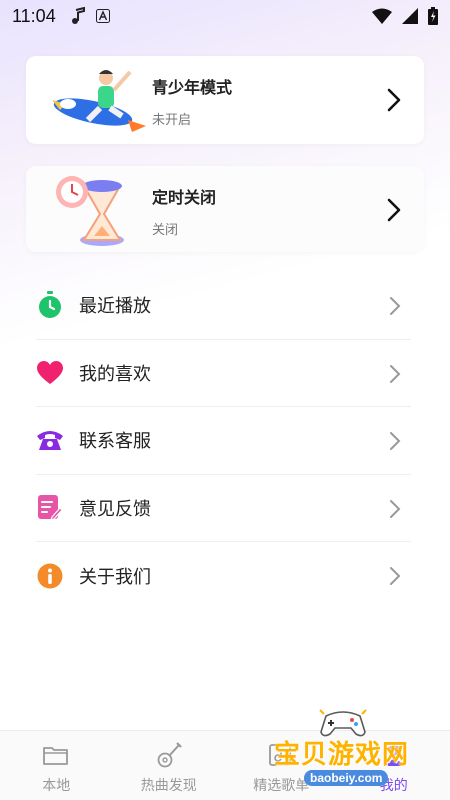 This screenshot has height=800, width=450. What do you see at coordinates (192, 87) in the screenshot?
I see `youth-mode-title: 青少年模式` at bounding box center [192, 87].